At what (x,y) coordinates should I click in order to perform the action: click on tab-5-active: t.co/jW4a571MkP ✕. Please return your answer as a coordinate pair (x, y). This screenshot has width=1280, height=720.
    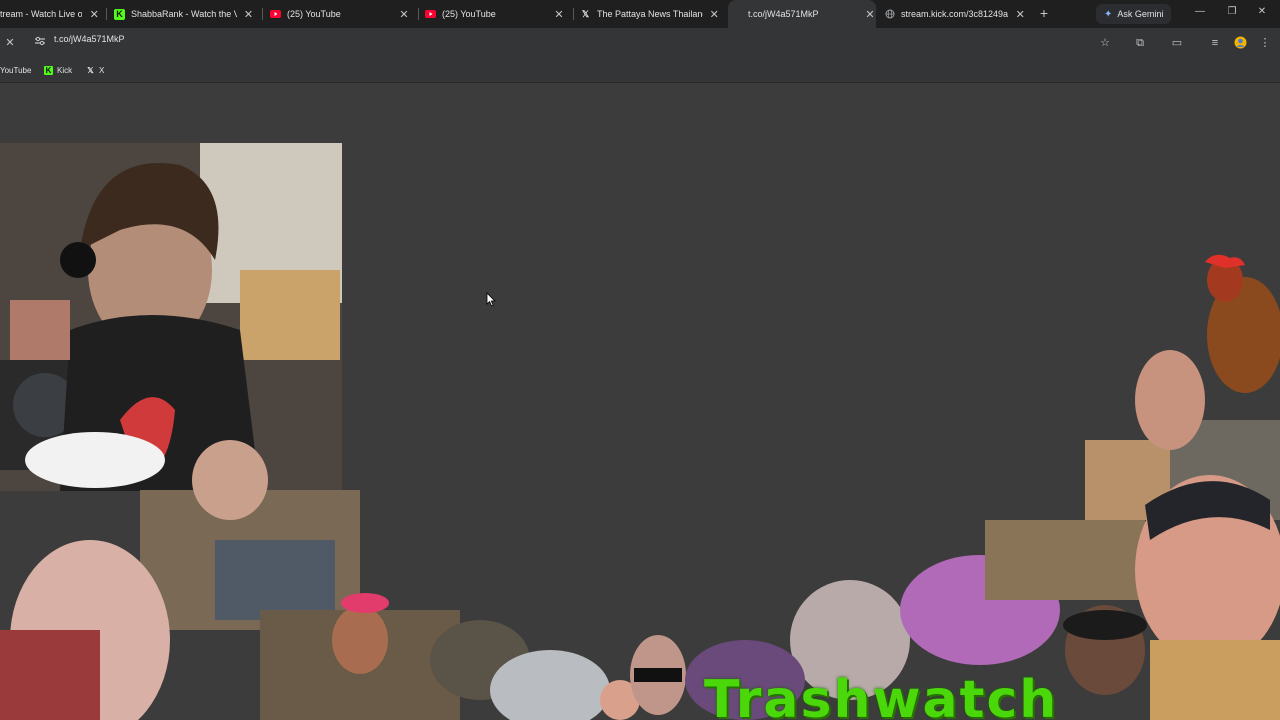
    Looking at the image, I should click on (802, 14).